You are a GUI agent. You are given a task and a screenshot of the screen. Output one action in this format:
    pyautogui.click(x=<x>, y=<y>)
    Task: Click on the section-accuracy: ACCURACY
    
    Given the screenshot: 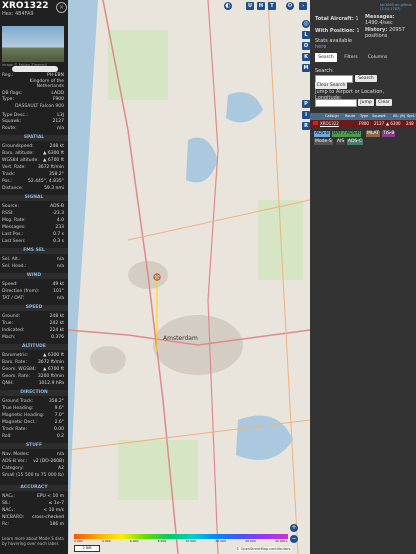 What is the action you would take?
    pyautogui.click(x=34, y=488)
    